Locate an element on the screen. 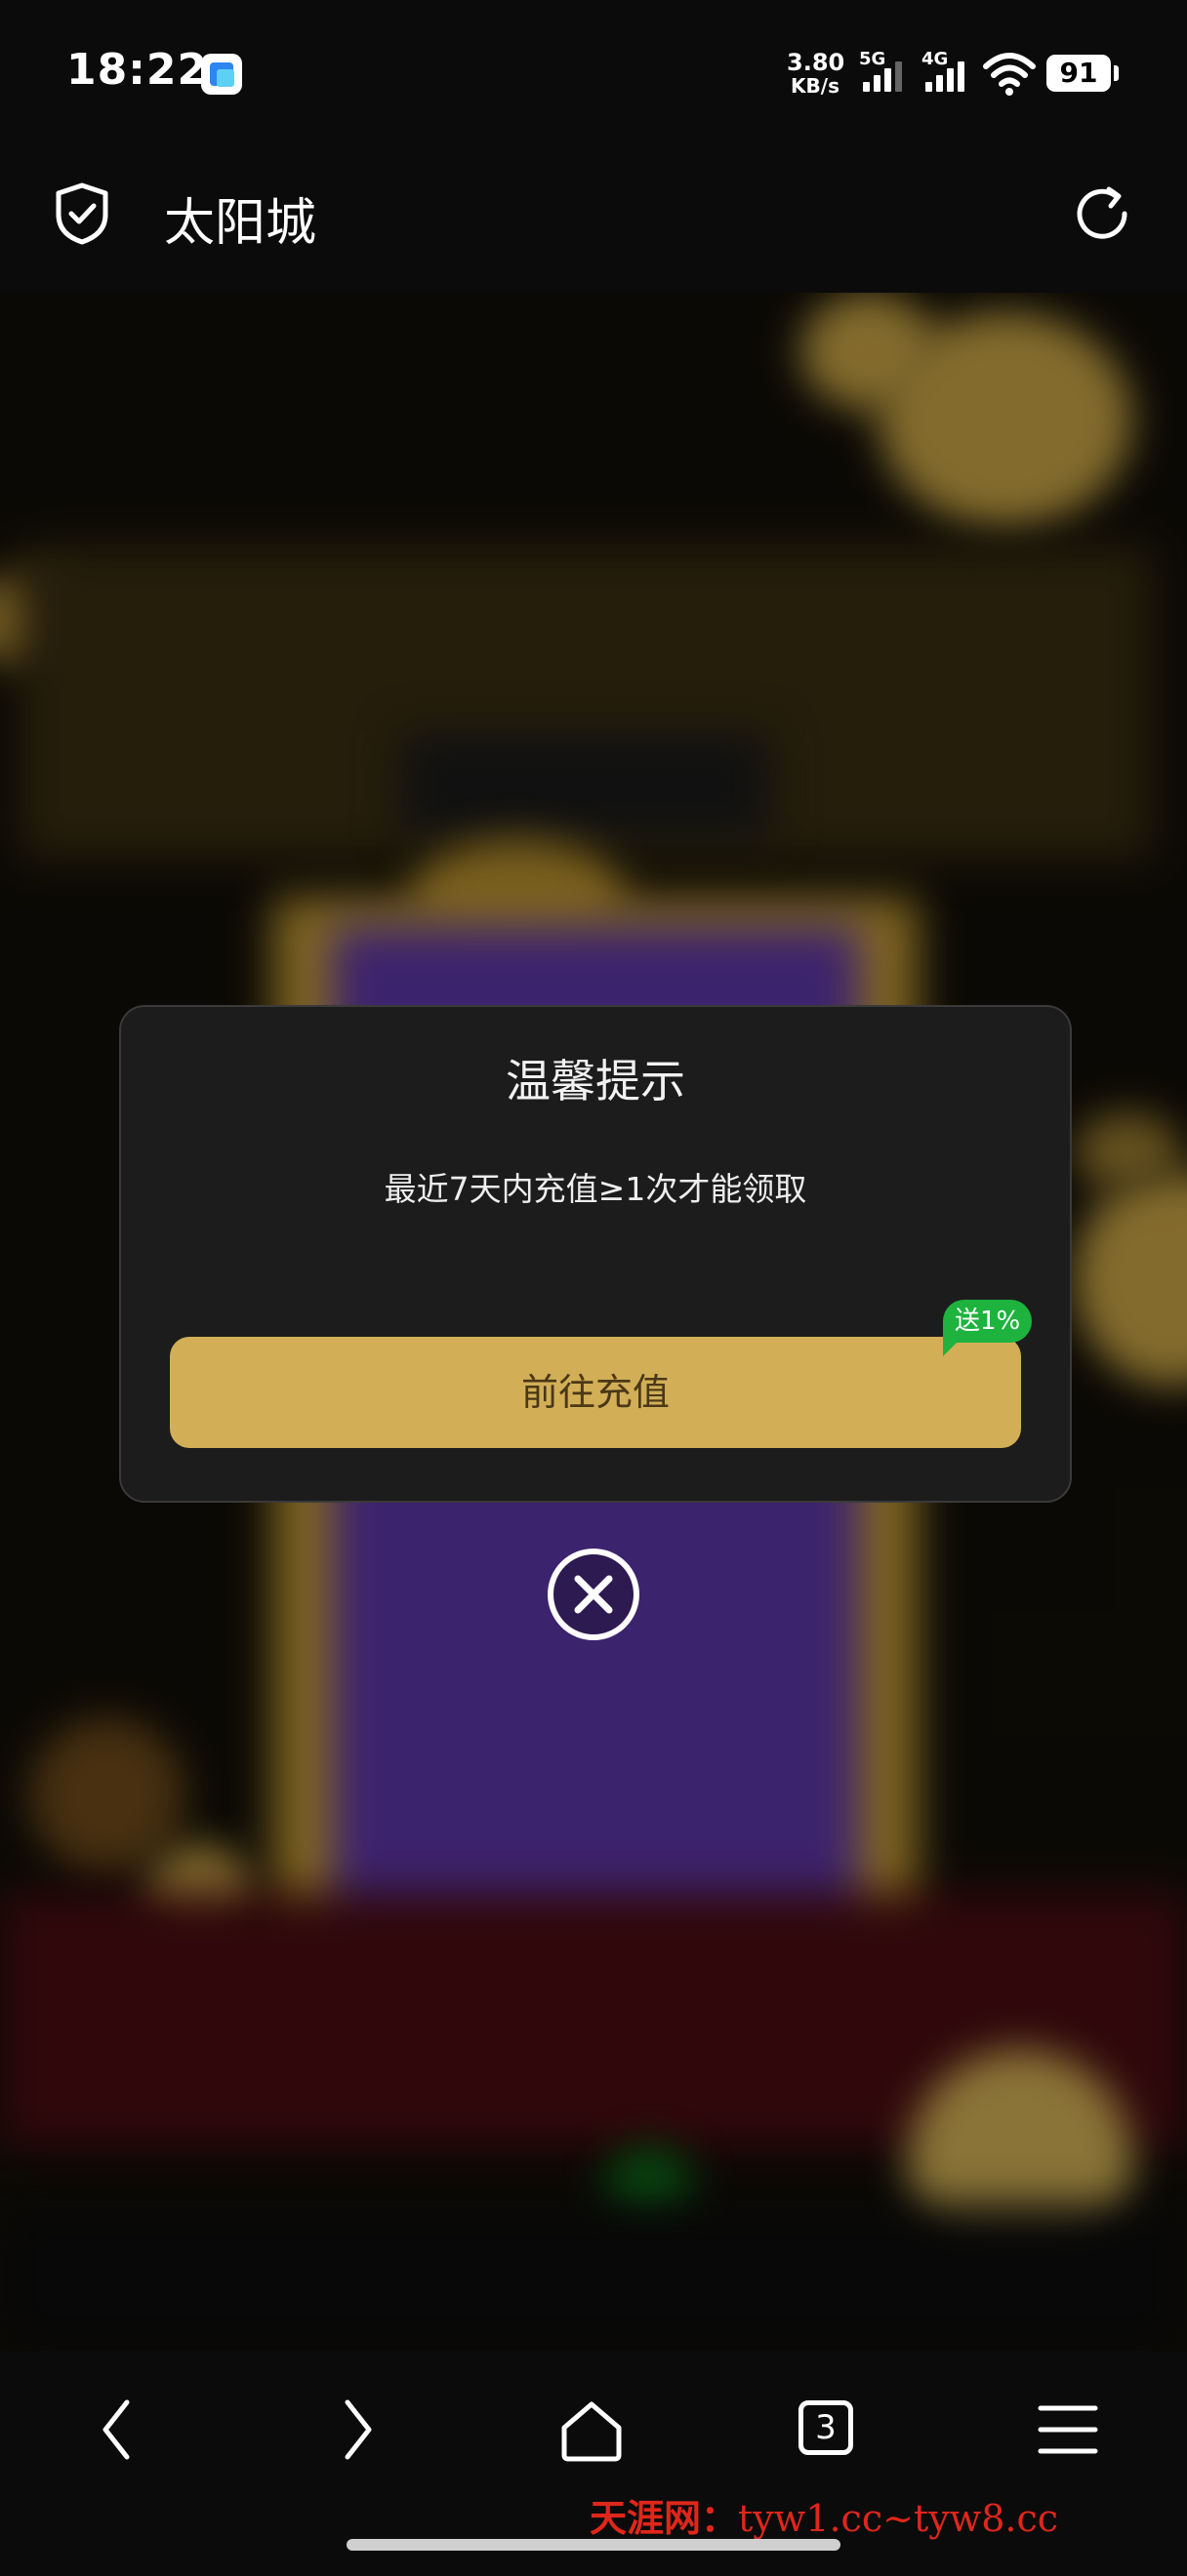  status-bar: 18:22 3.80 KB/s 5G 4G 91 is located at coordinates (593, 73).